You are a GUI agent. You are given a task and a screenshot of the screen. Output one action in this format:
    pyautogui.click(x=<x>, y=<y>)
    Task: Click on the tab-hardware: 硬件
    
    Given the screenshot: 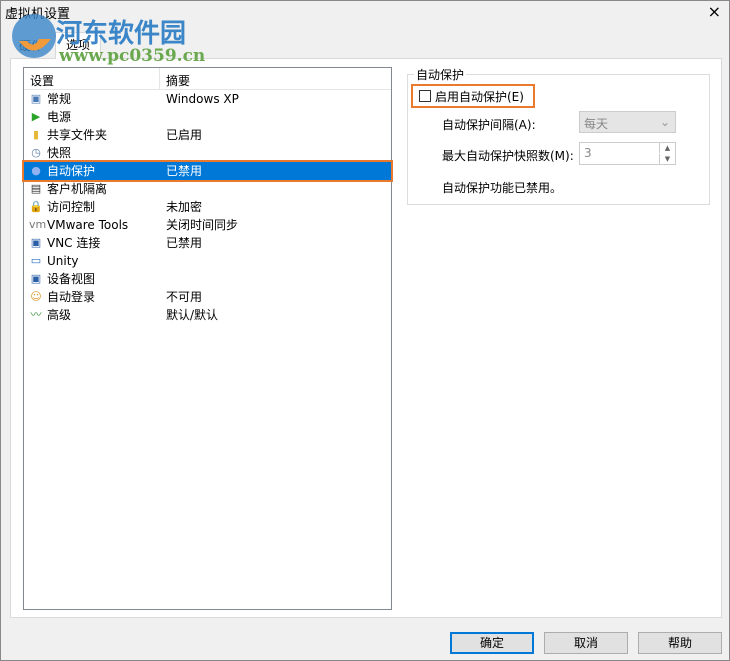 What is the action you would take?
    pyautogui.click(x=31, y=46)
    